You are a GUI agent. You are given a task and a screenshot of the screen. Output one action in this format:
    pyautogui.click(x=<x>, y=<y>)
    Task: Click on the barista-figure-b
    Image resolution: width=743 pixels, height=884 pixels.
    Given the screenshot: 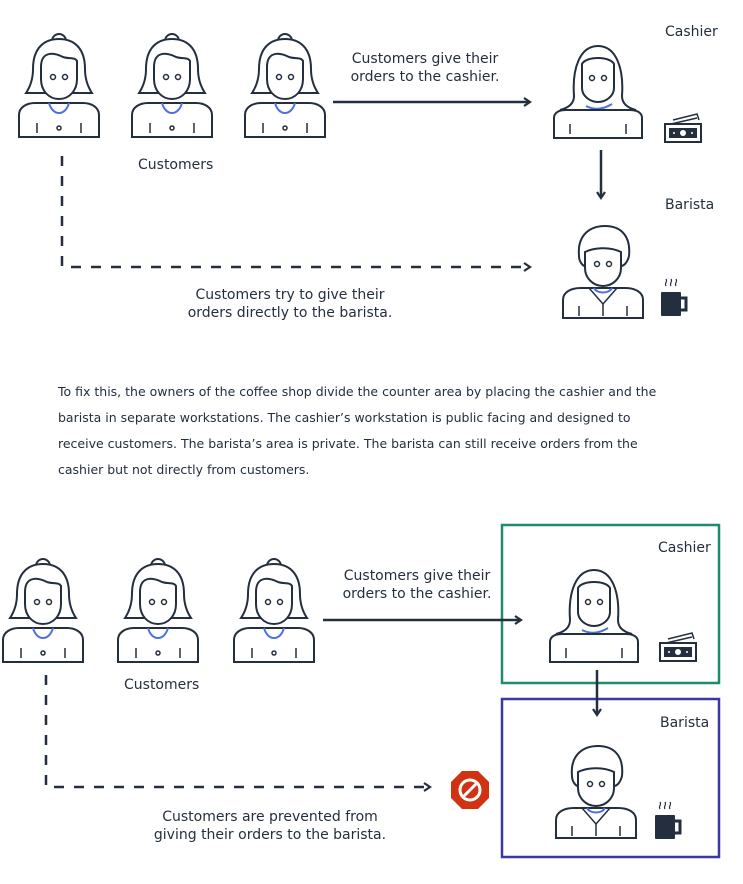 What is the action you would take?
    pyautogui.click(x=596, y=792)
    